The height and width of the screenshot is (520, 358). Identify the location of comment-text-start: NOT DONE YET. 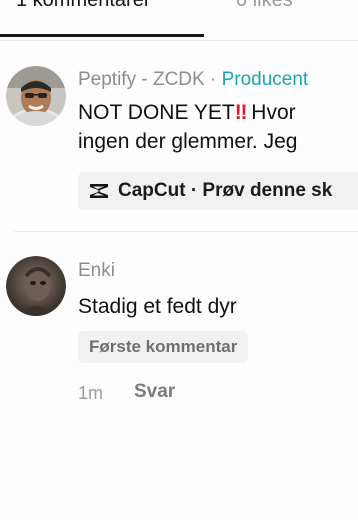
(156, 112).